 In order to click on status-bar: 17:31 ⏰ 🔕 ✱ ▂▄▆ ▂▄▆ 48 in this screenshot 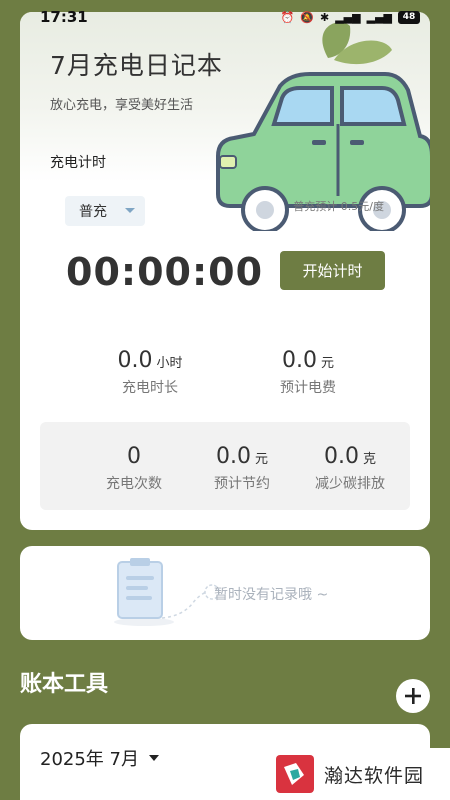, I will do `click(225, 17)`.